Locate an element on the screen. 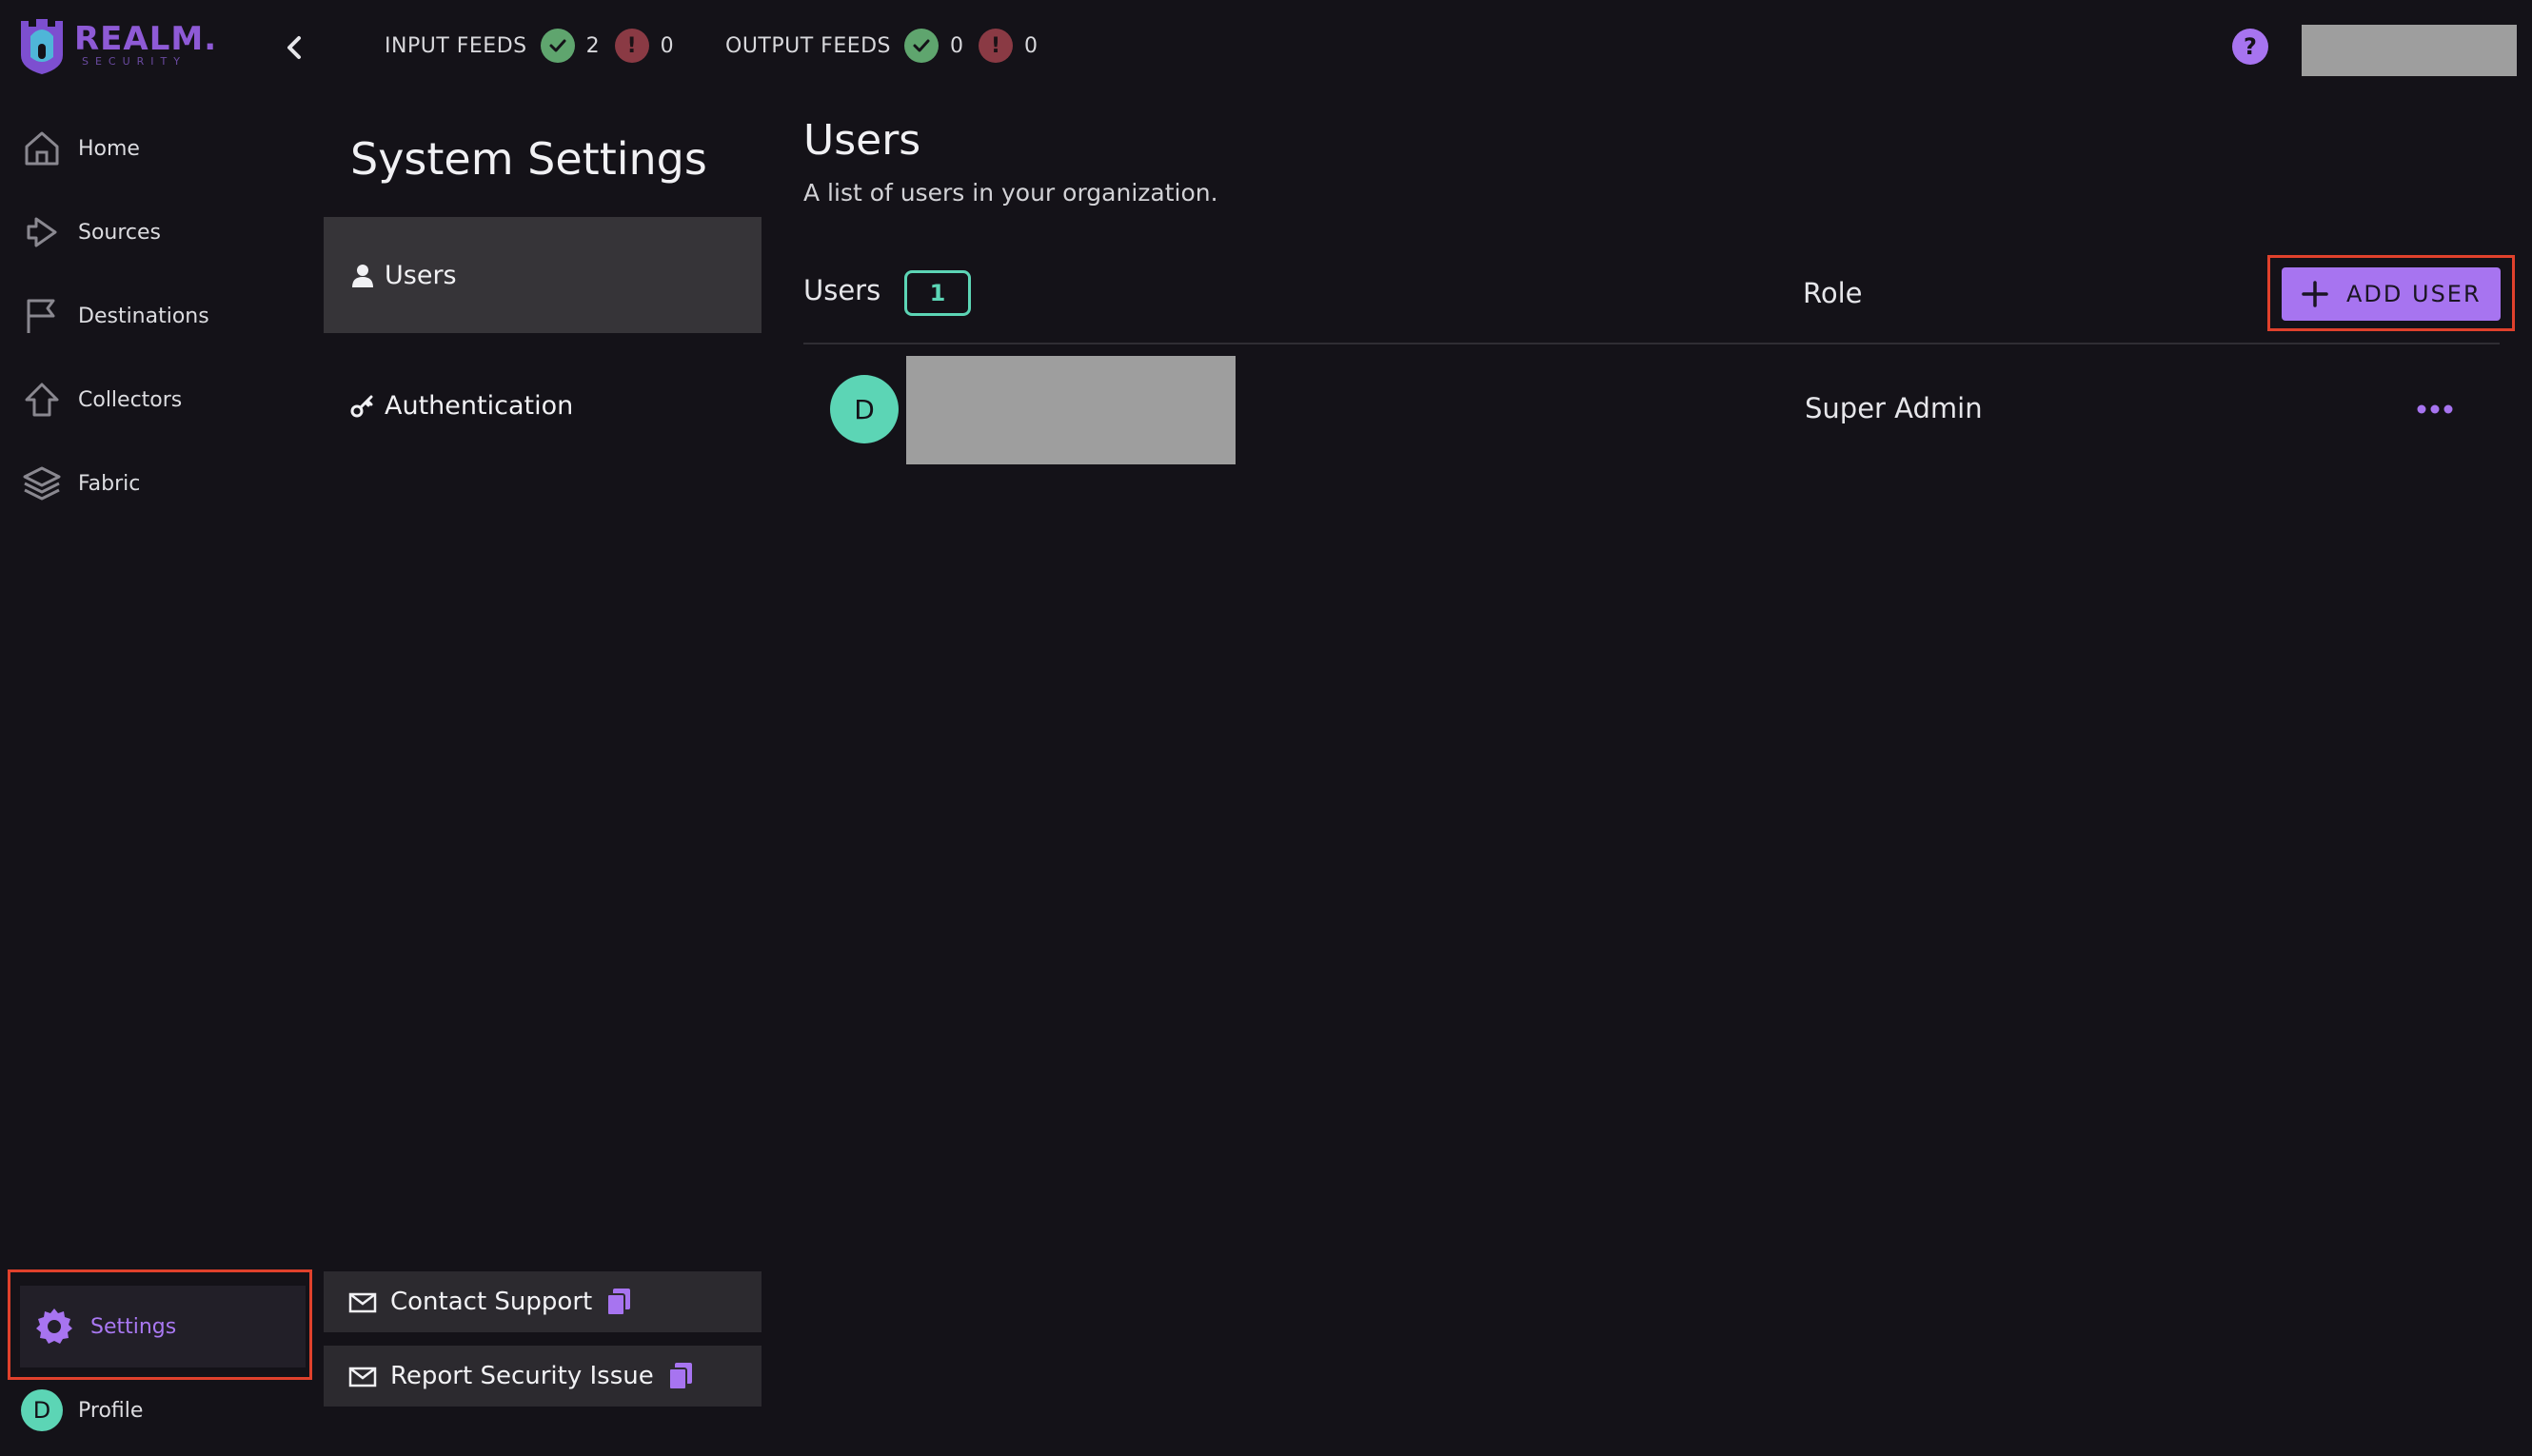  settings-title: System Settings is located at coordinates (528, 159).